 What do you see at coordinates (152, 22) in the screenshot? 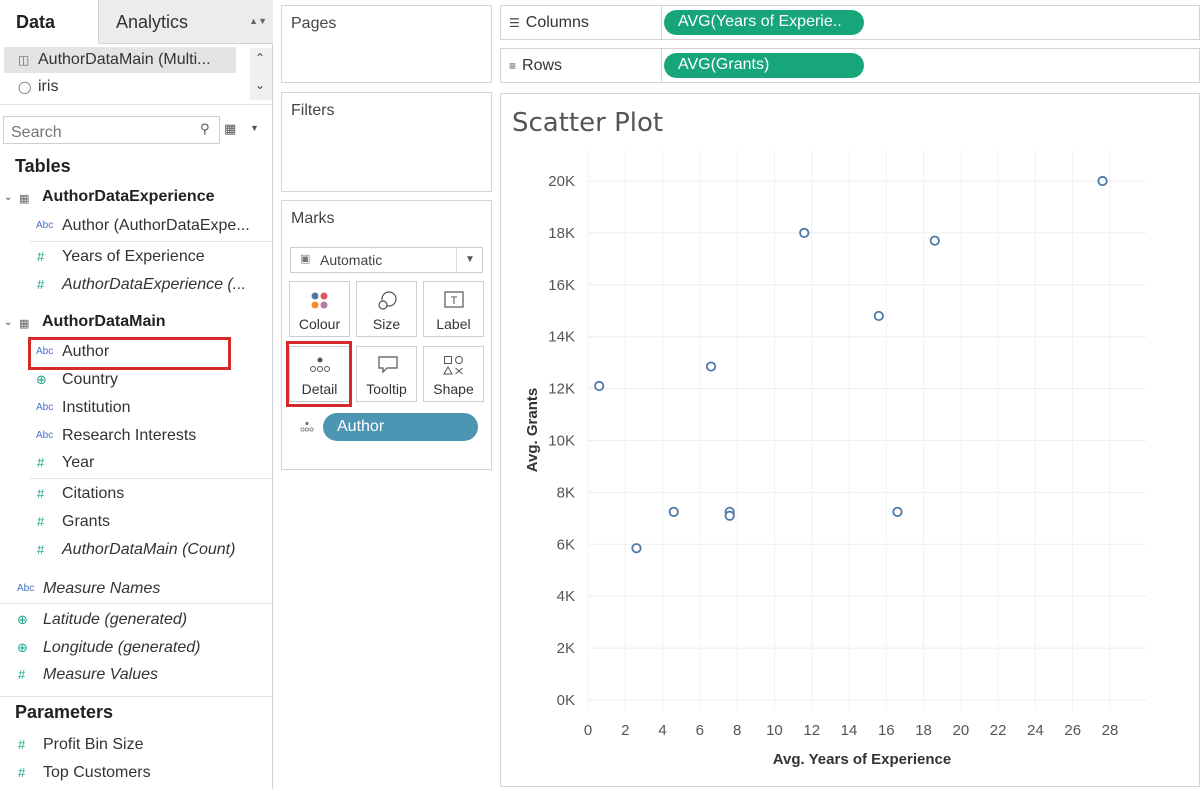
I see `tab-analytics-label: Analytics` at bounding box center [152, 22].